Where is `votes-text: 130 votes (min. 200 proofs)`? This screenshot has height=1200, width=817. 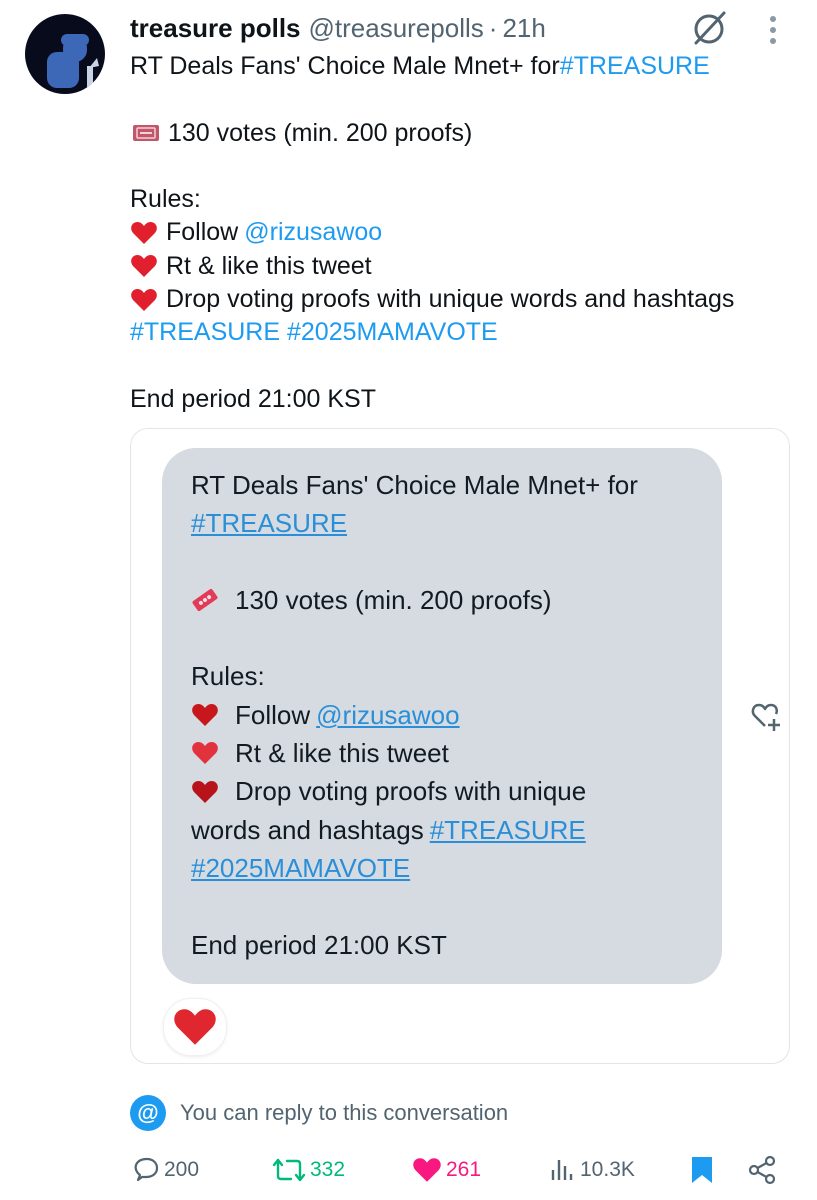
votes-text: 130 votes (min. 200 proofs) is located at coordinates (320, 132).